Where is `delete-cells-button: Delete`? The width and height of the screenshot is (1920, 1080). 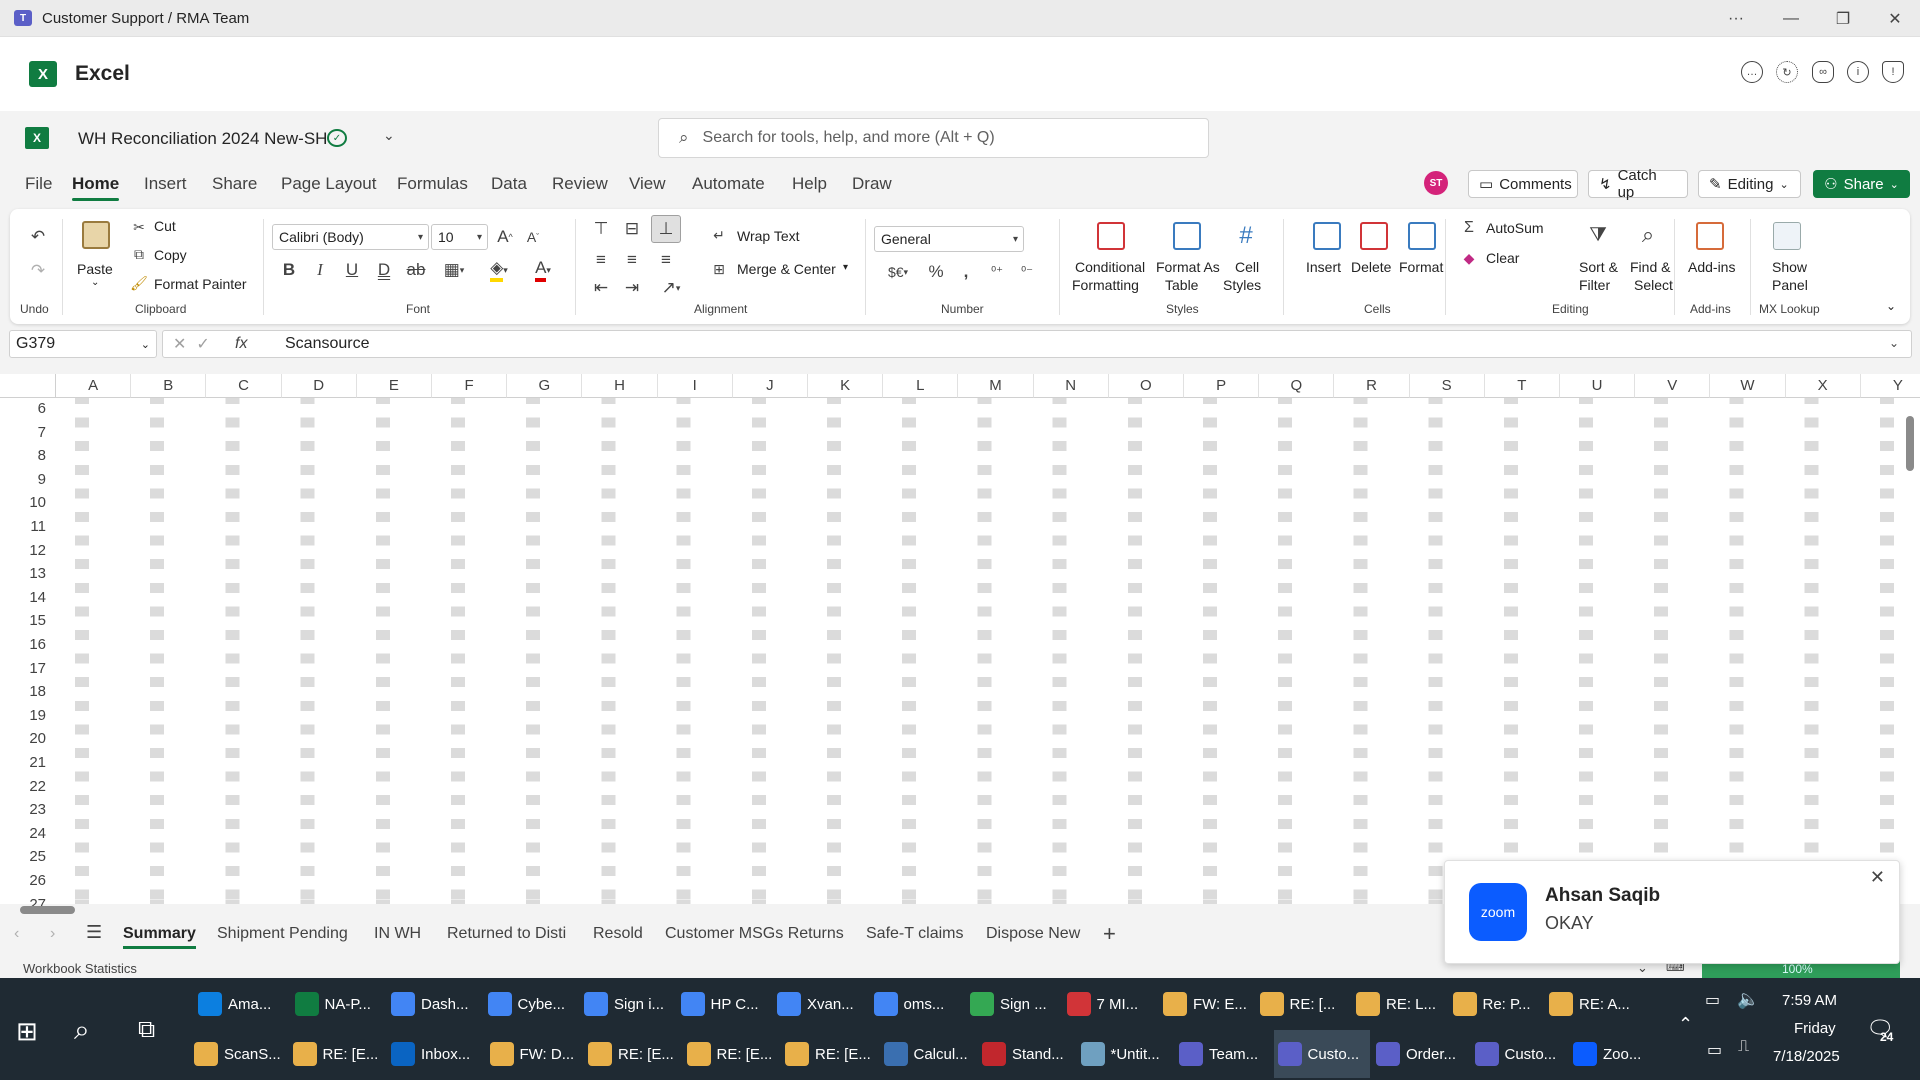
delete-cells-button: Delete is located at coordinates (1371, 267).